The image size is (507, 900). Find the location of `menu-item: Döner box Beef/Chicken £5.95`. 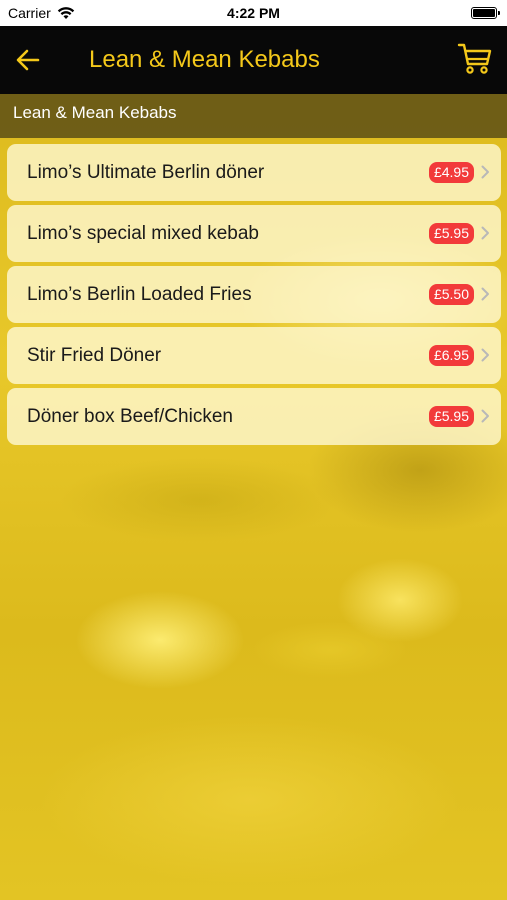

menu-item: Döner box Beef/Chicken £5.95 is located at coordinates (254, 416).